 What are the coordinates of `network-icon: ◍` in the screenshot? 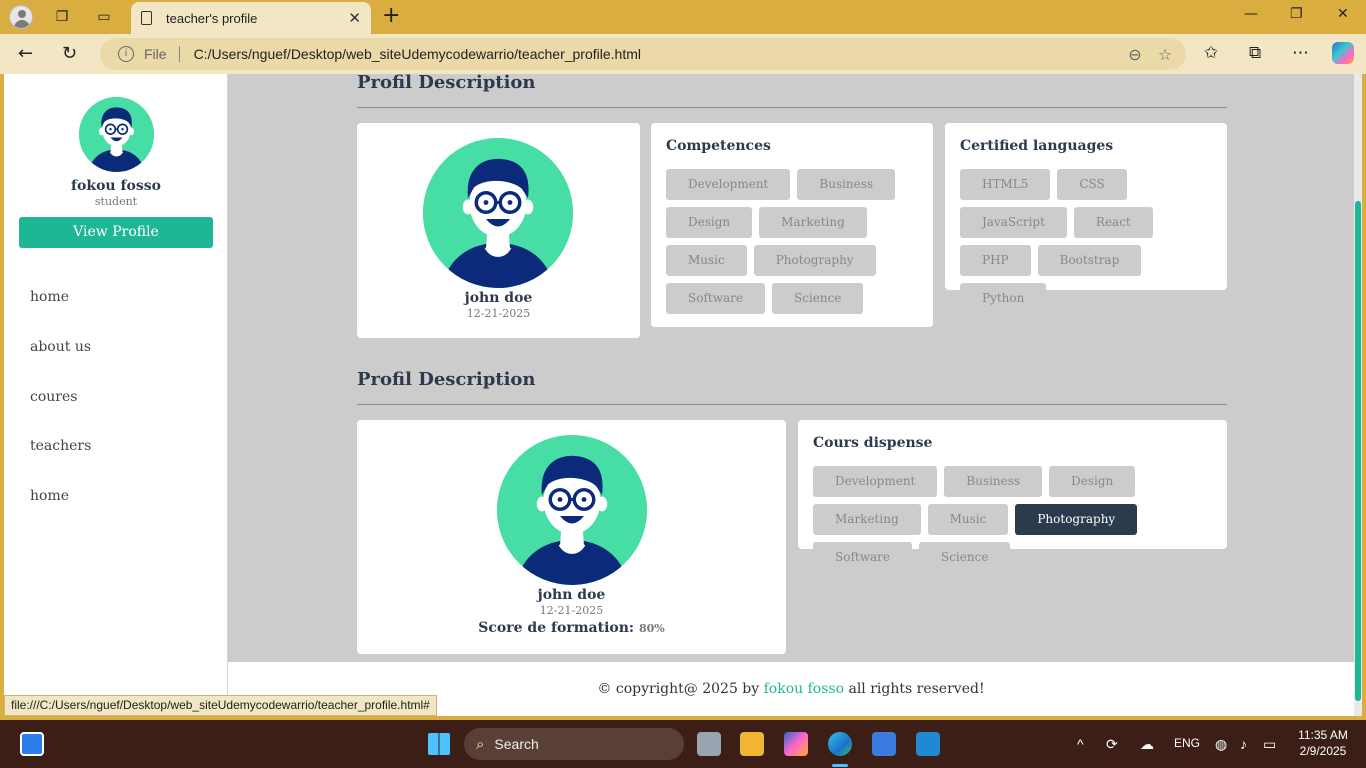 It's located at (1221, 744).